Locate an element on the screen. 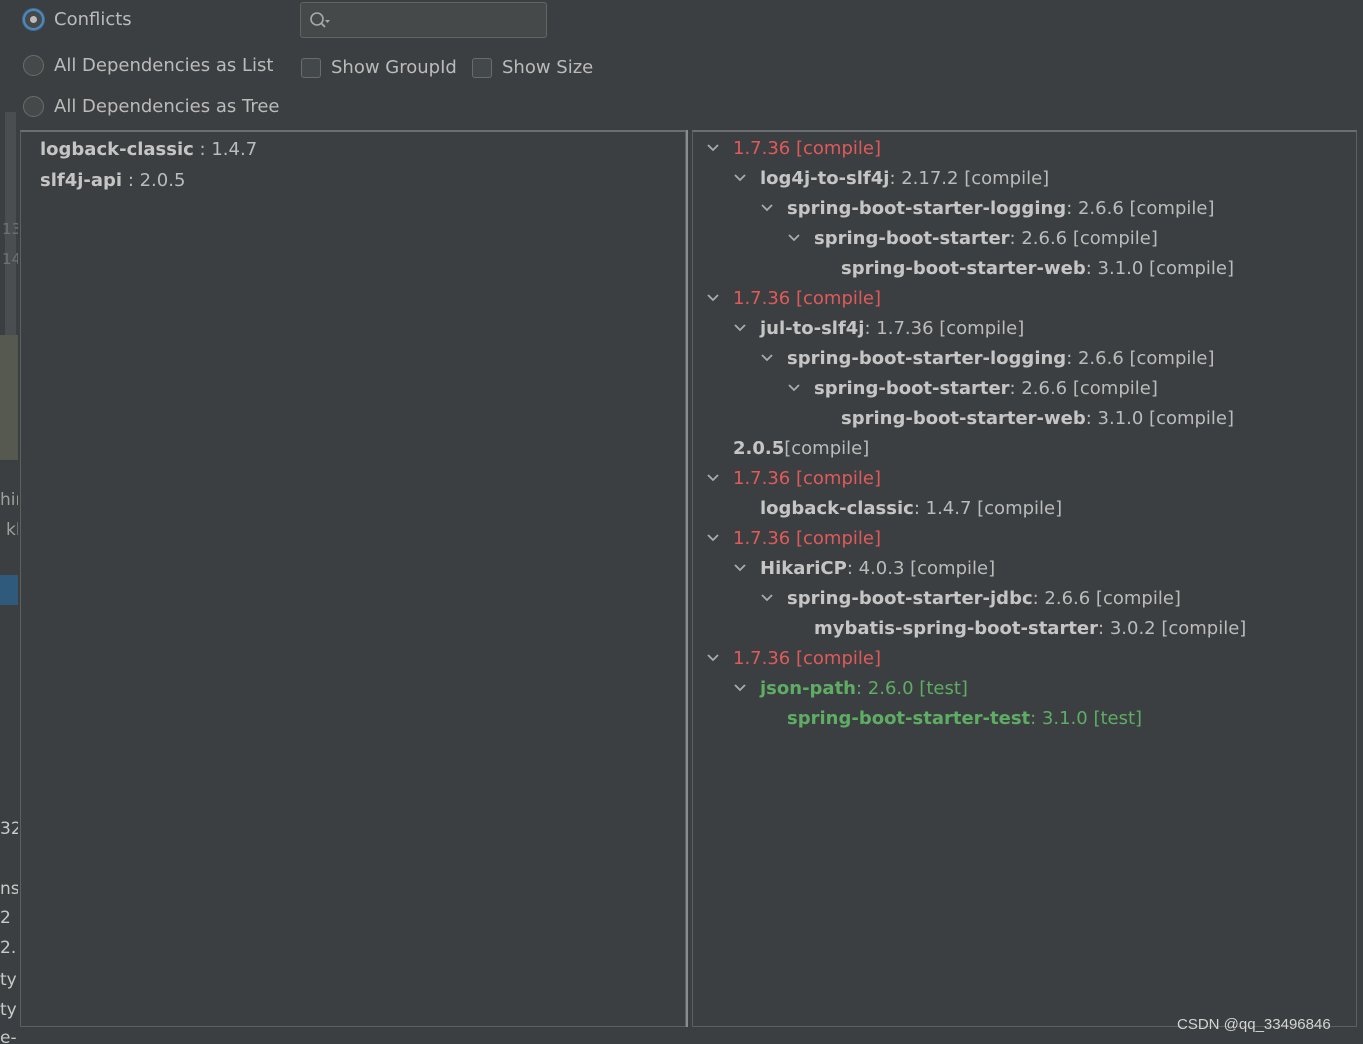 The image size is (1363, 1044). tree-node: spring-boot-starter-test : 3.1.0 [test] is located at coordinates (951, 718).